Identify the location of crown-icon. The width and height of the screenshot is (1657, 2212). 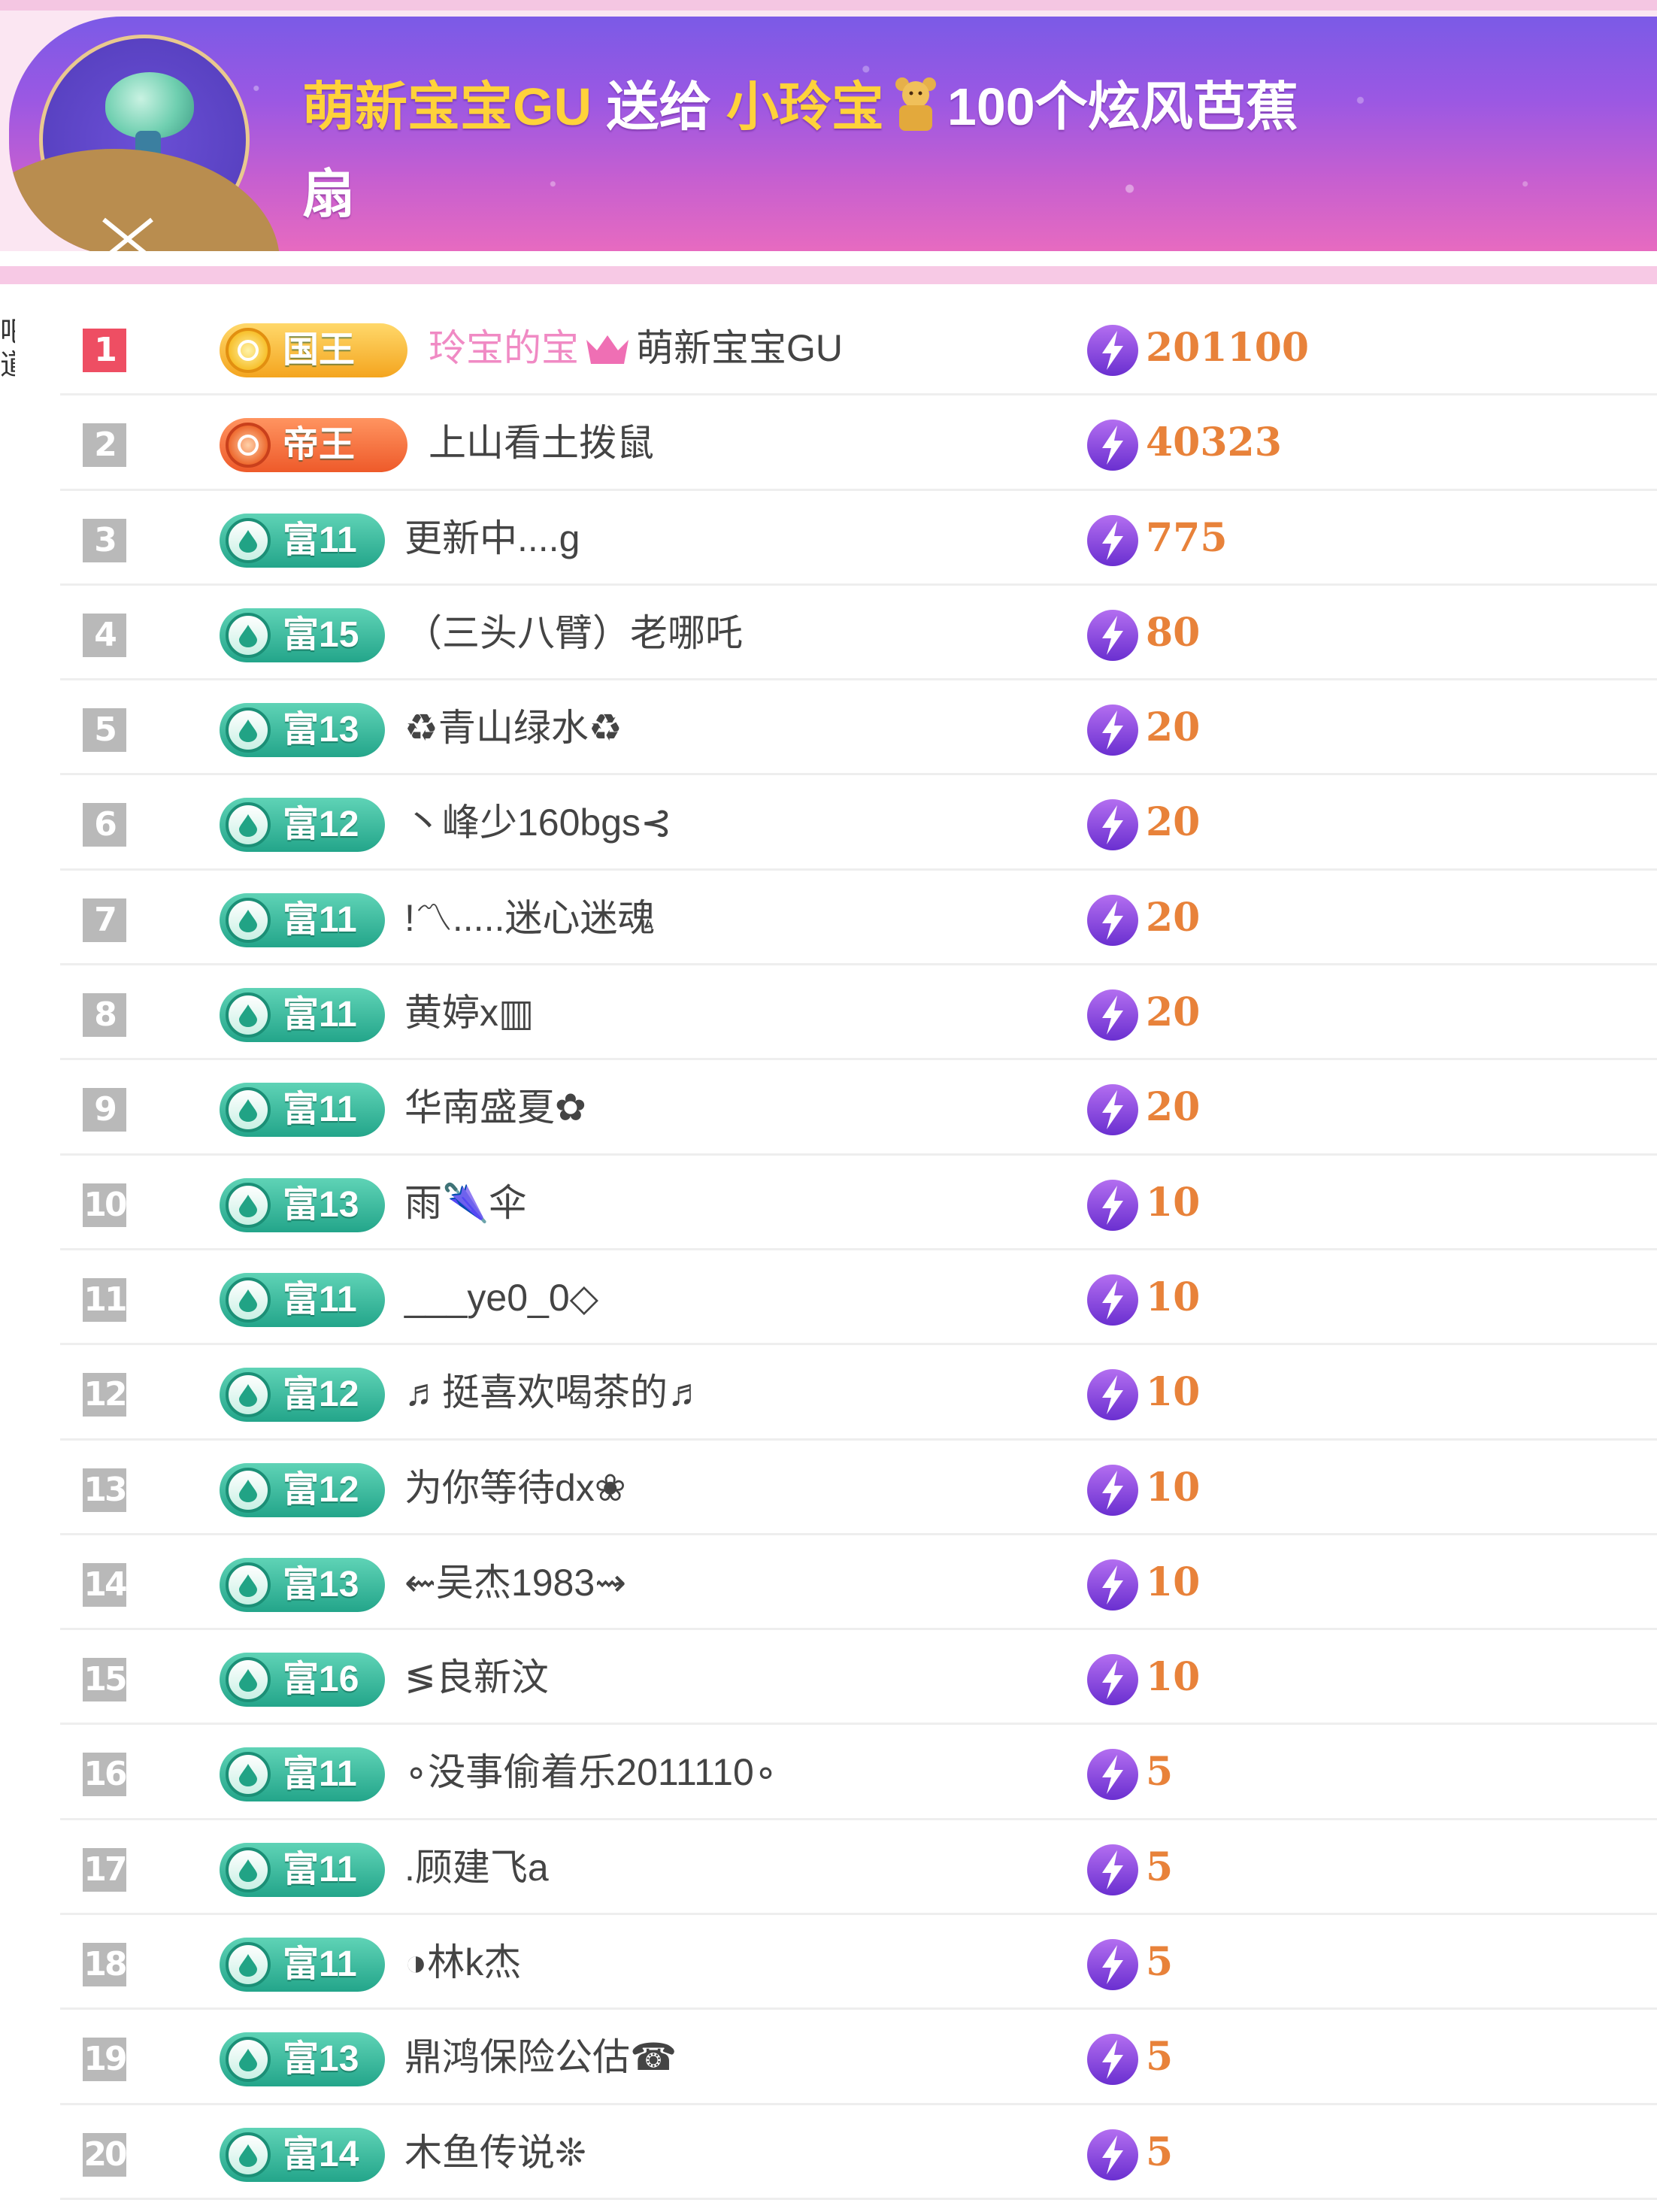
(607, 350).